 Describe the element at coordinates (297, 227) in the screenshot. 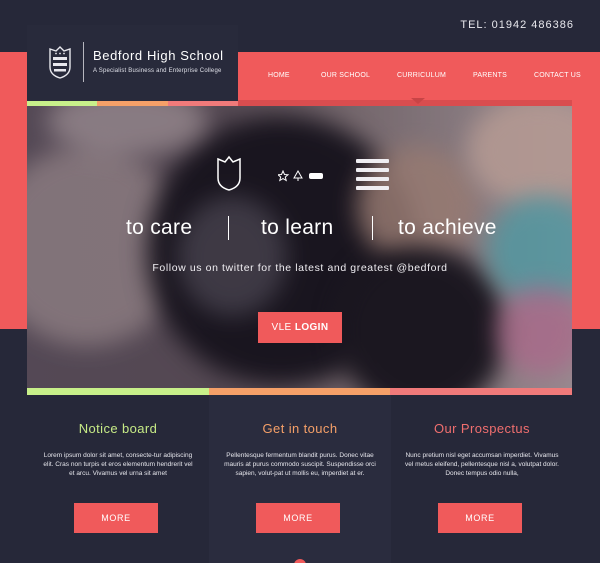

I see `slogan-learn: to learn` at that location.